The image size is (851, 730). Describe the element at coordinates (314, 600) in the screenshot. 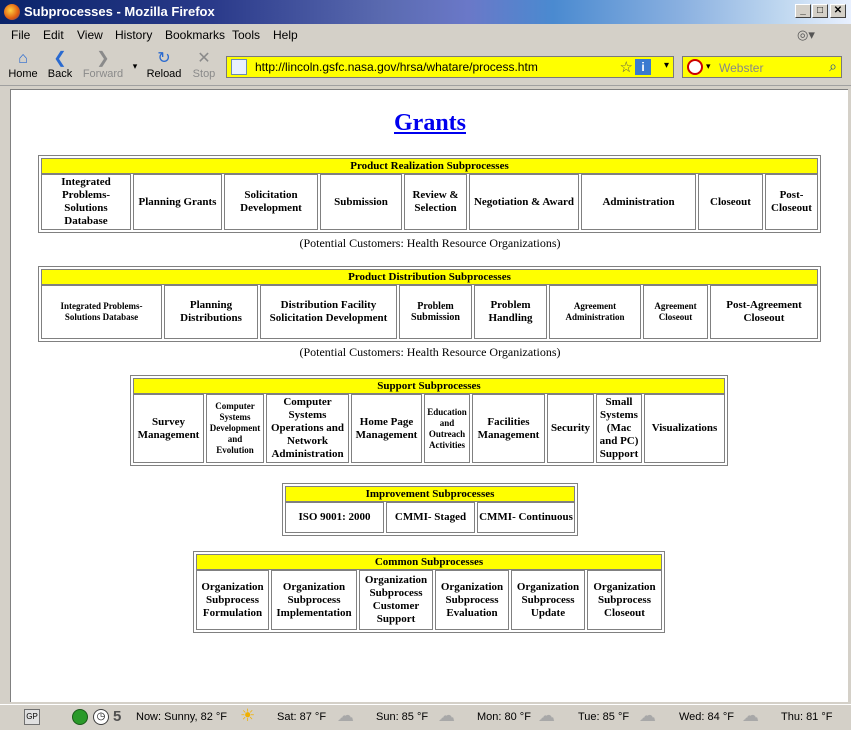

I see `table-cell: Organization Subprocess Implementation` at that location.